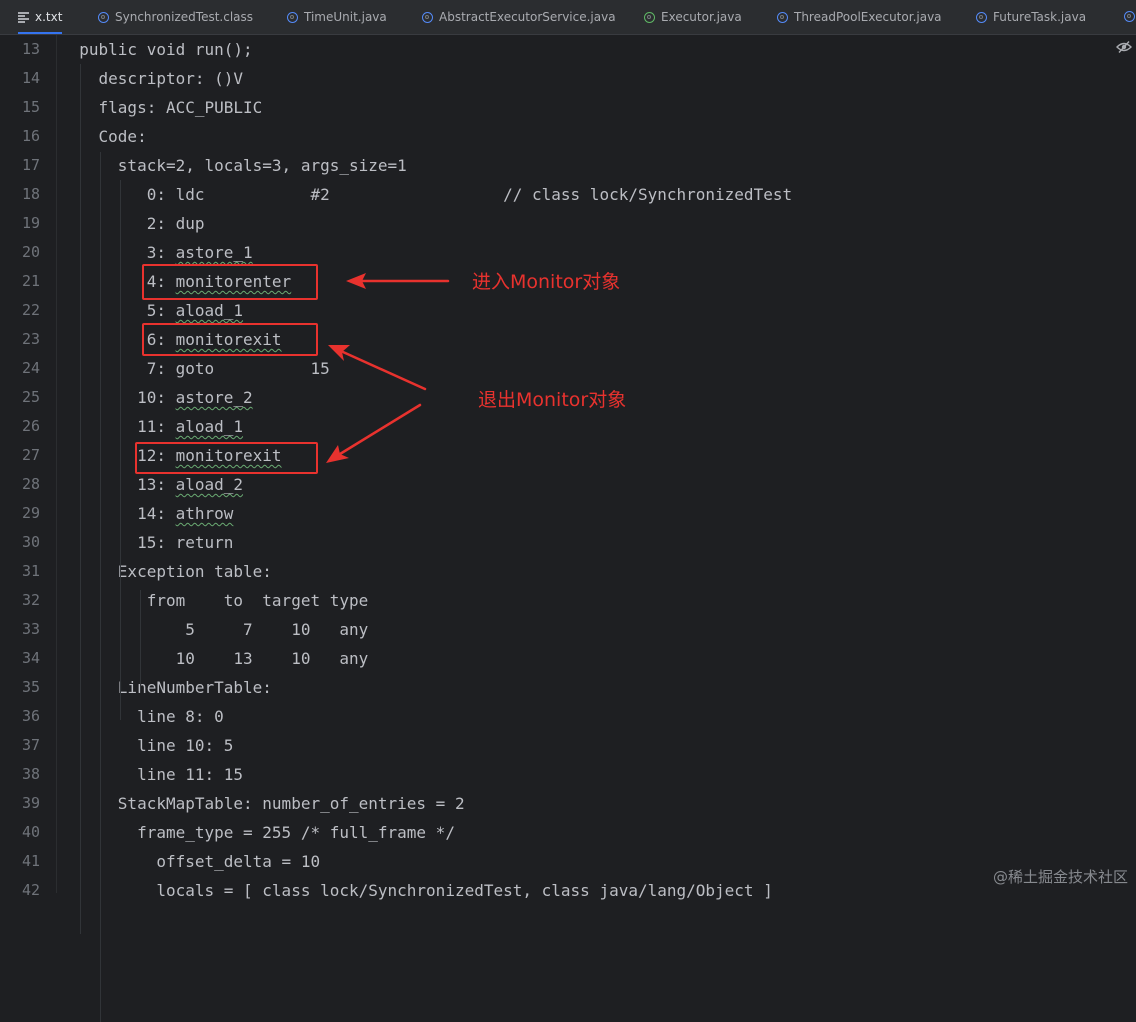  I want to click on enum-icon, so click(292, 17).